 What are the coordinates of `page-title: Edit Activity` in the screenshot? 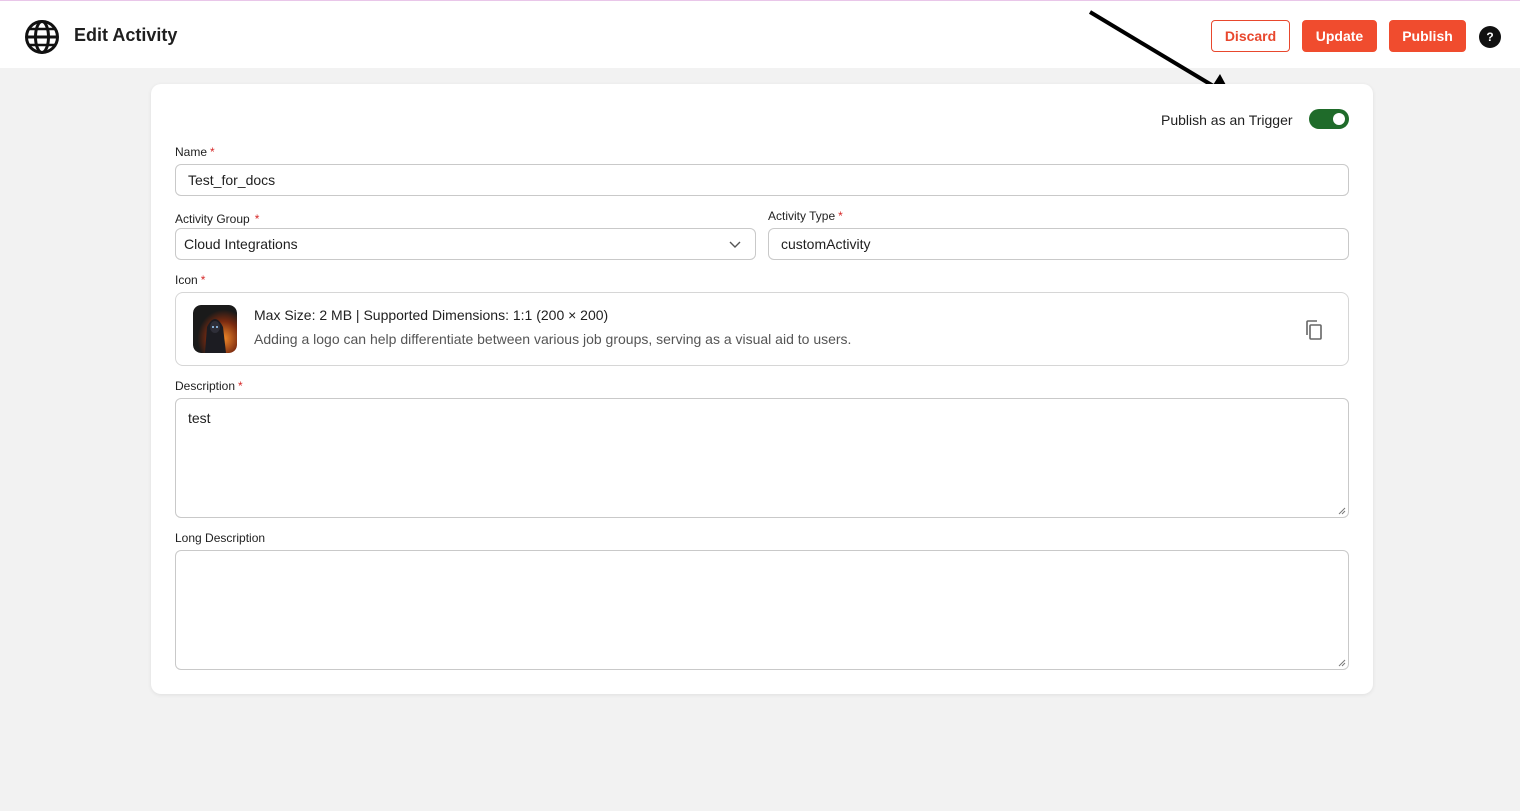 It's located at (126, 35).